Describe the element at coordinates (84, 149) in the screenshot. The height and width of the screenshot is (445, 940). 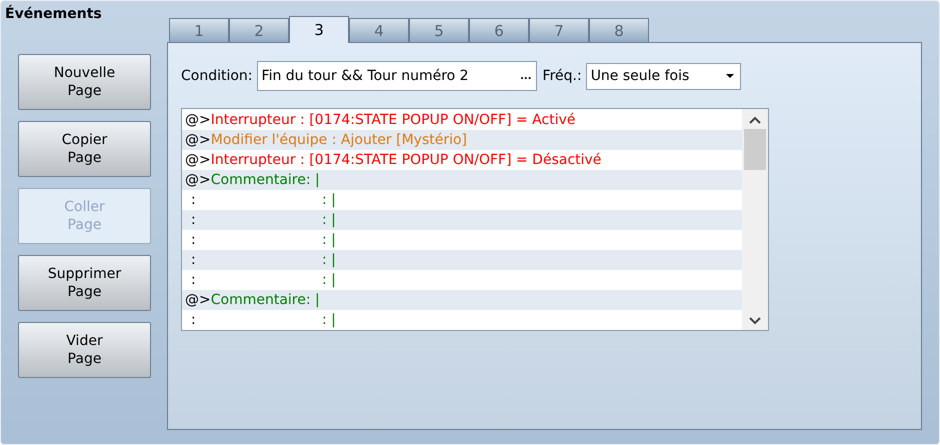
I see `page-button: Copier Page` at that location.